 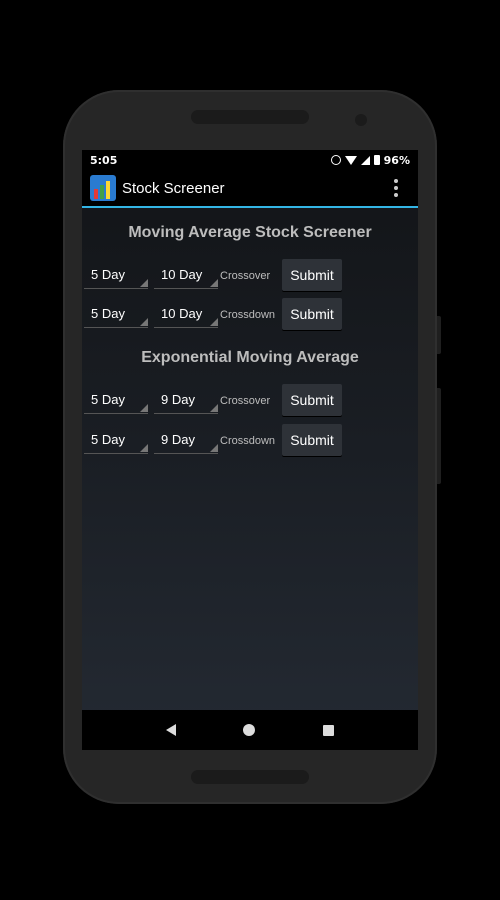 What do you see at coordinates (439, 436) in the screenshot?
I see `volume-button` at bounding box center [439, 436].